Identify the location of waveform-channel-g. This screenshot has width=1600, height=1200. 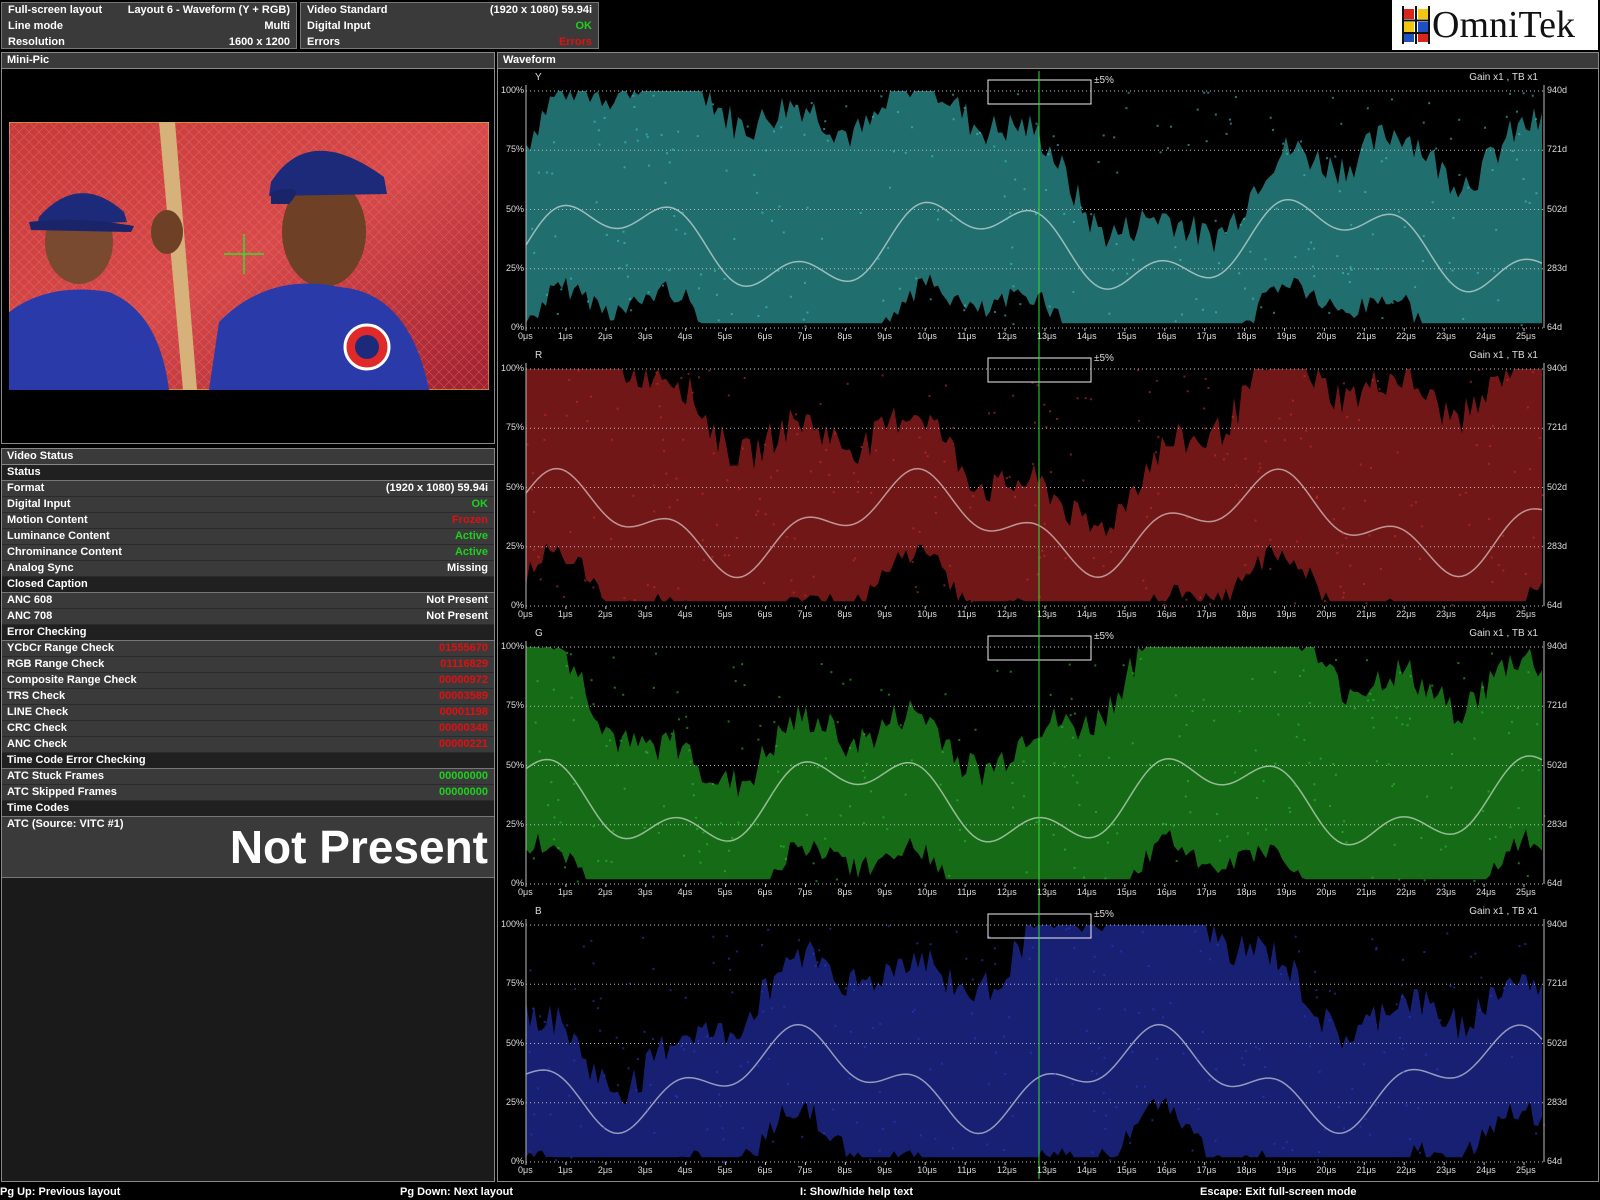
(1035, 761).